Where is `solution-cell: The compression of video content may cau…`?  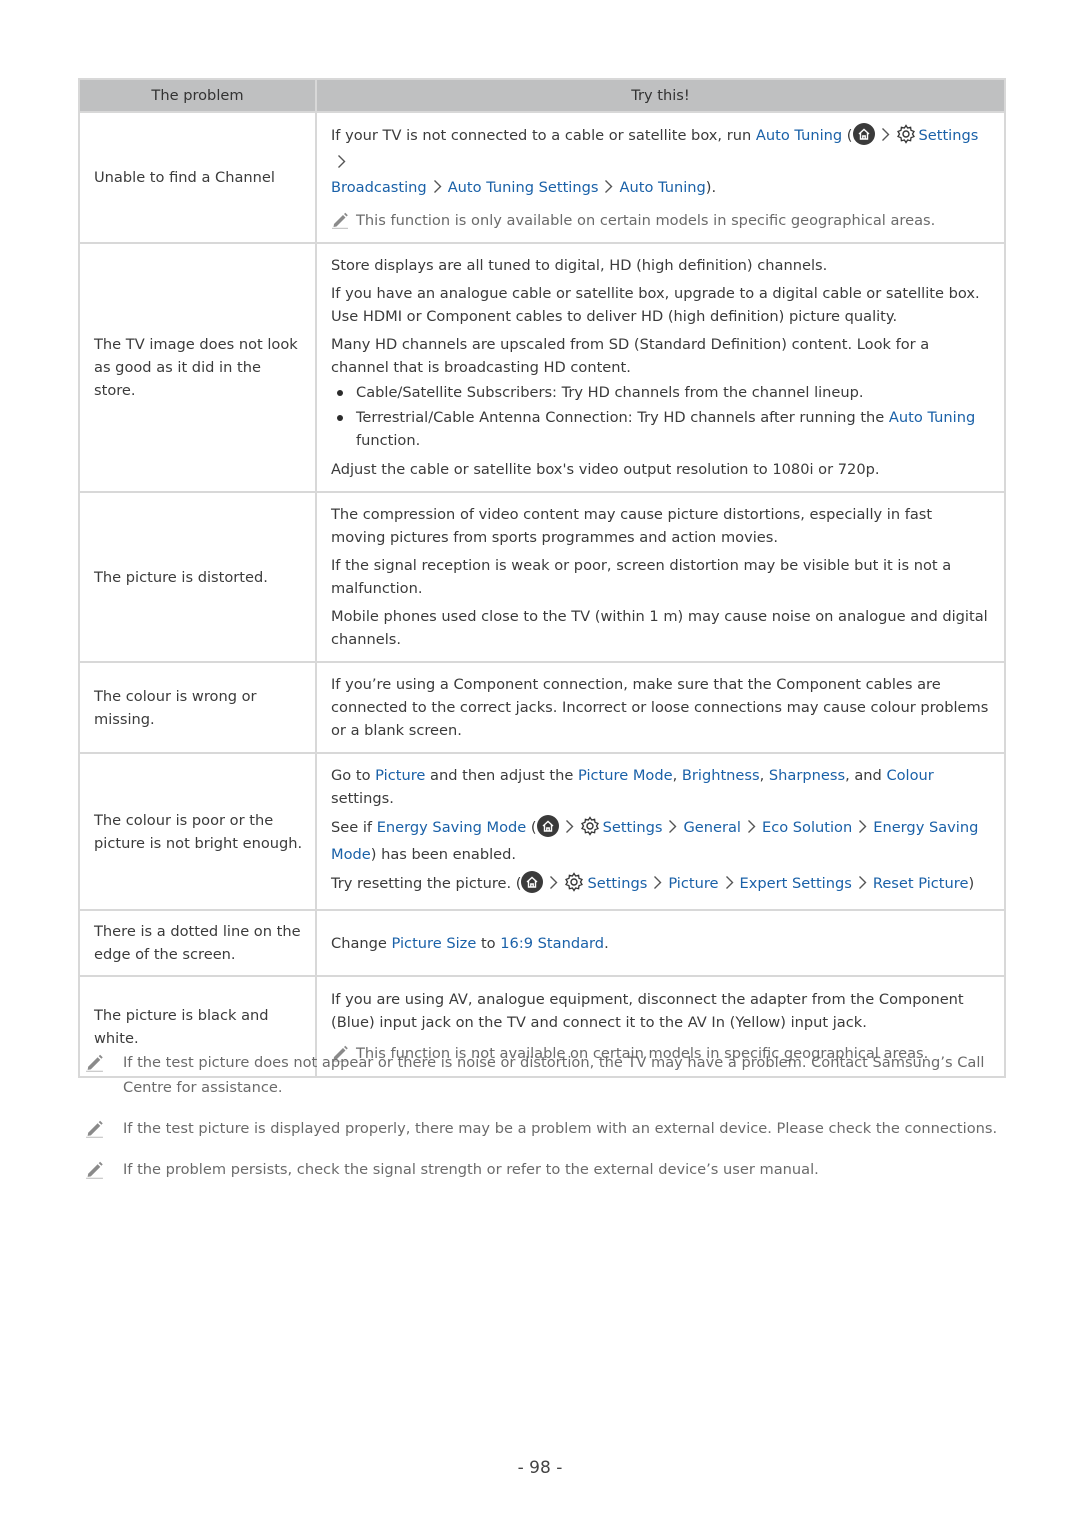
solution-cell: The compression of video content may cau… is located at coordinates (660, 577).